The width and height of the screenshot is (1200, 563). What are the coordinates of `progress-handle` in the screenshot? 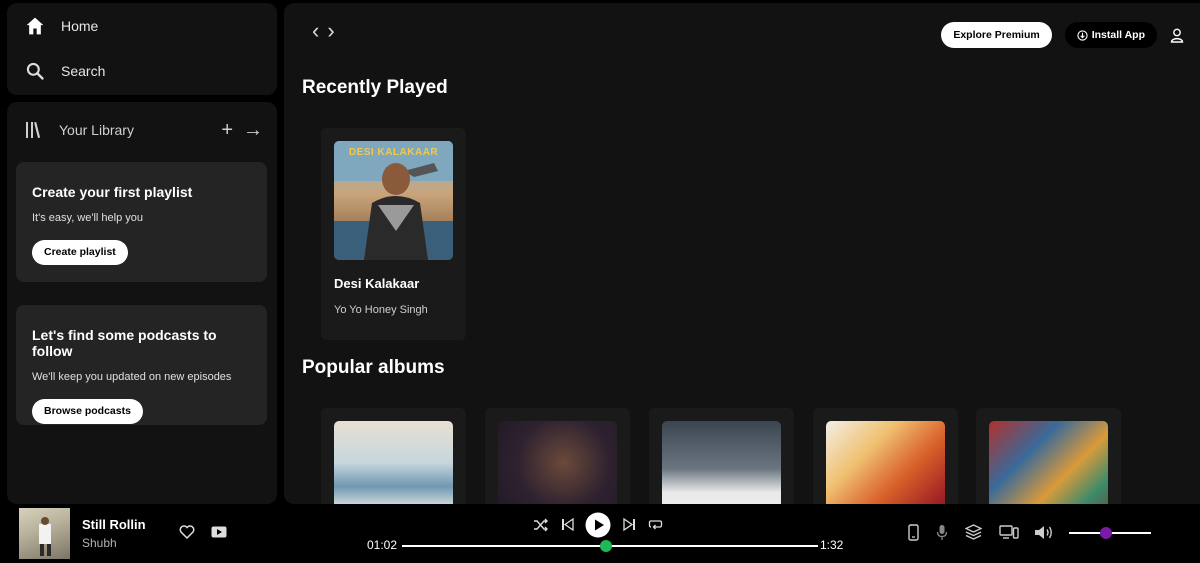 It's located at (605, 546).